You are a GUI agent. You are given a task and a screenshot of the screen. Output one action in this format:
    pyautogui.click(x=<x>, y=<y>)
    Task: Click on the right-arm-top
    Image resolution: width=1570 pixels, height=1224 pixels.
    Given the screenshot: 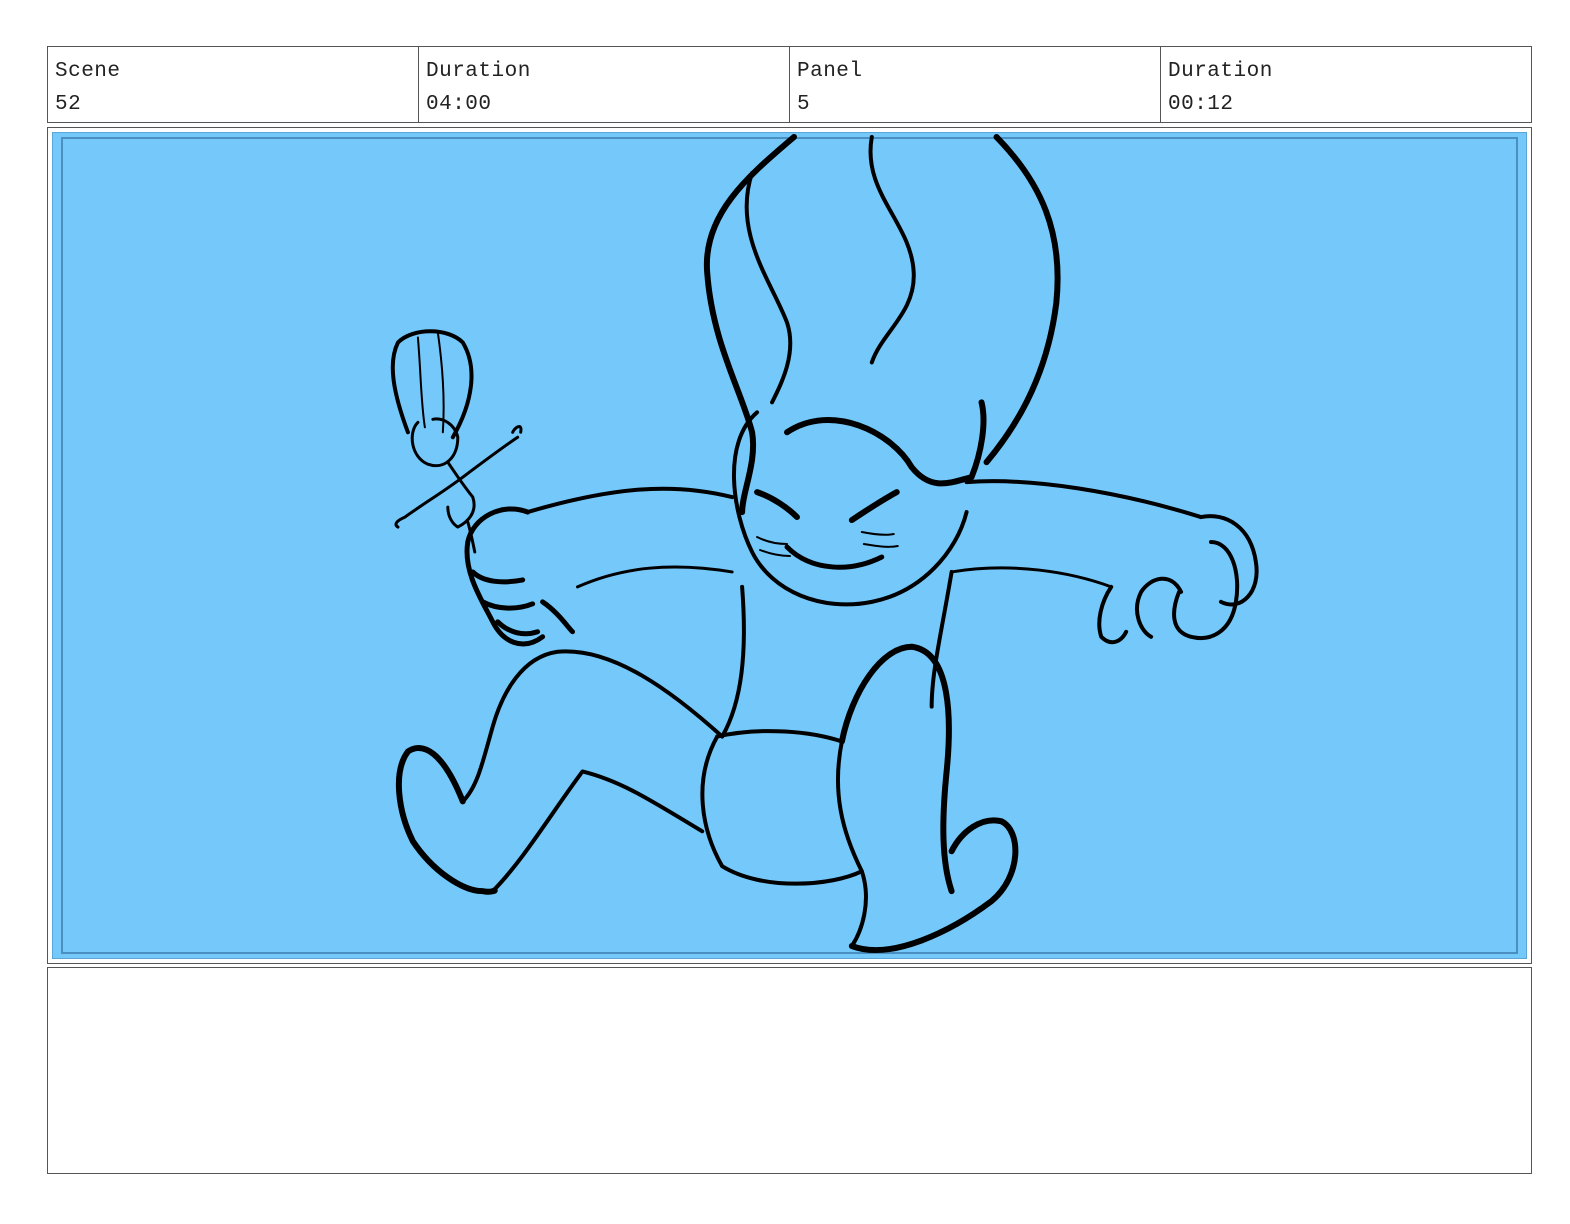 What is the action you would take?
    pyautogui.click(x=1083, y=499)
    